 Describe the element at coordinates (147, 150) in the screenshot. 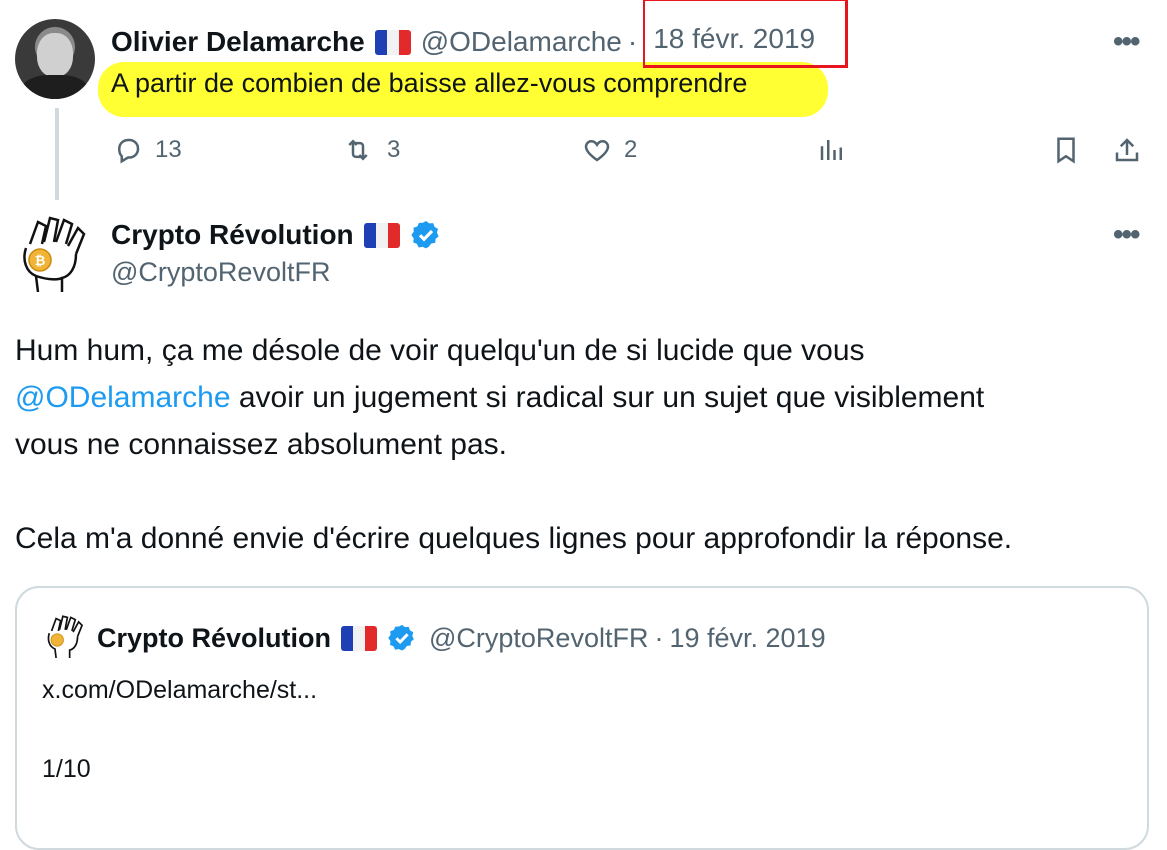

I see `reply-button: 13` at that location.